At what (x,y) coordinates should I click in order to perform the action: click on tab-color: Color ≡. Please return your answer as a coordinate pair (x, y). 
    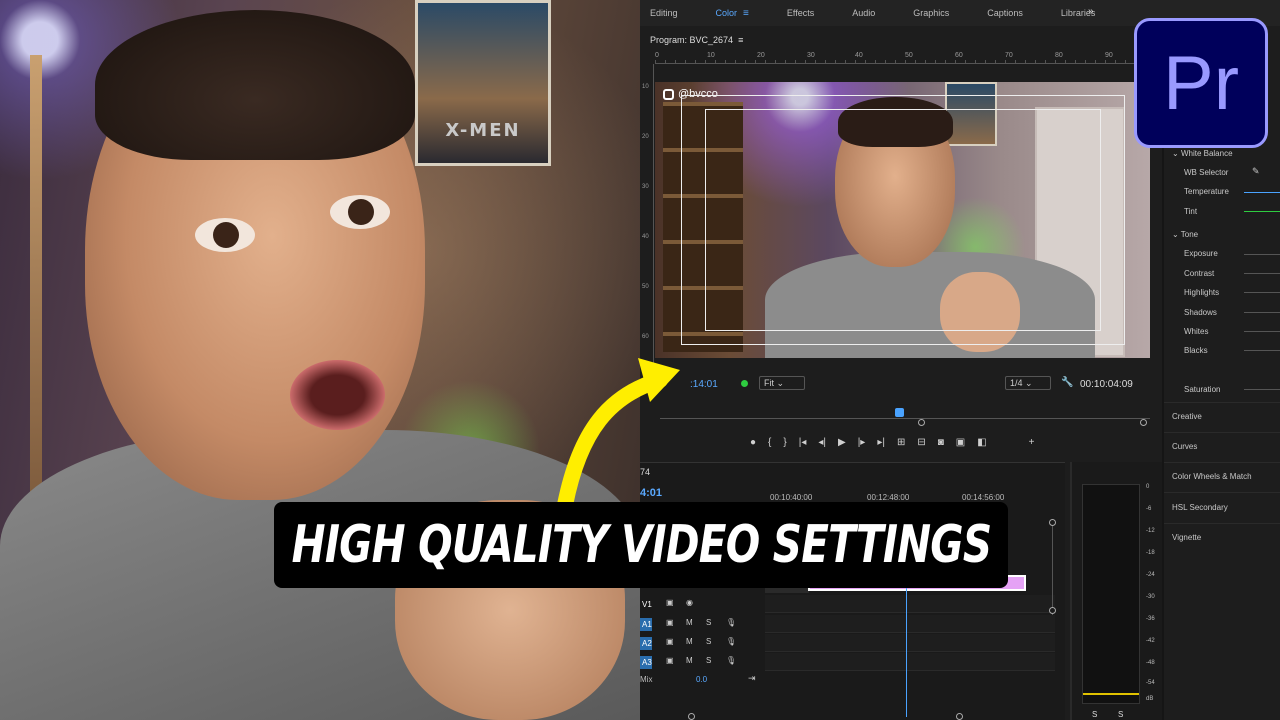
    Looking at the image, I should click on (727, 13).